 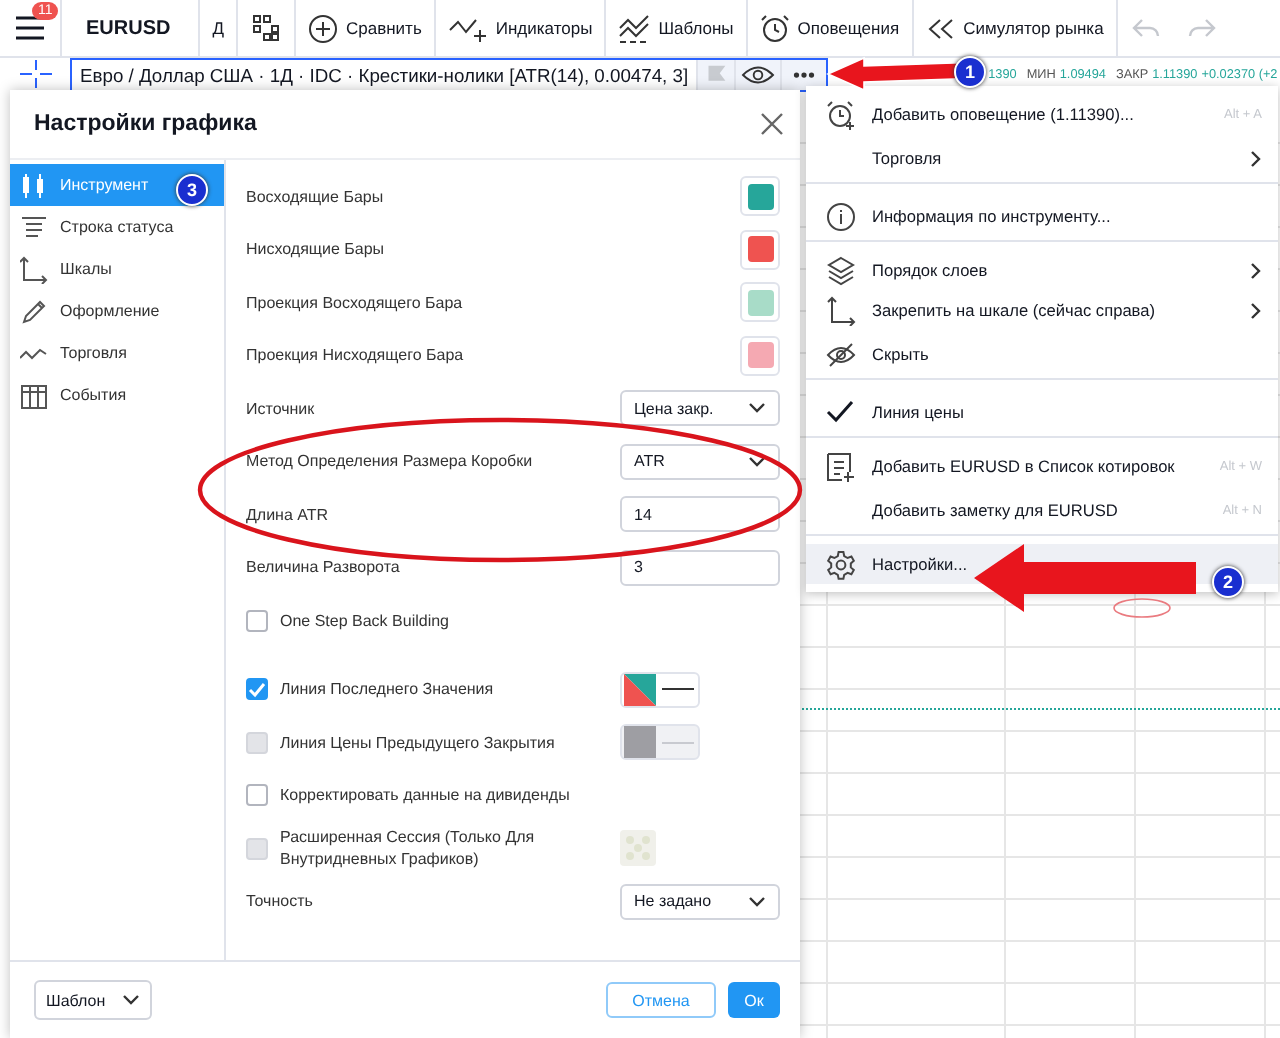 What do you see at coordinates (1014, 28) in the screenshot?
I see `toolbar-button: Симулятор рынка` at bounding box center [1014, 28].